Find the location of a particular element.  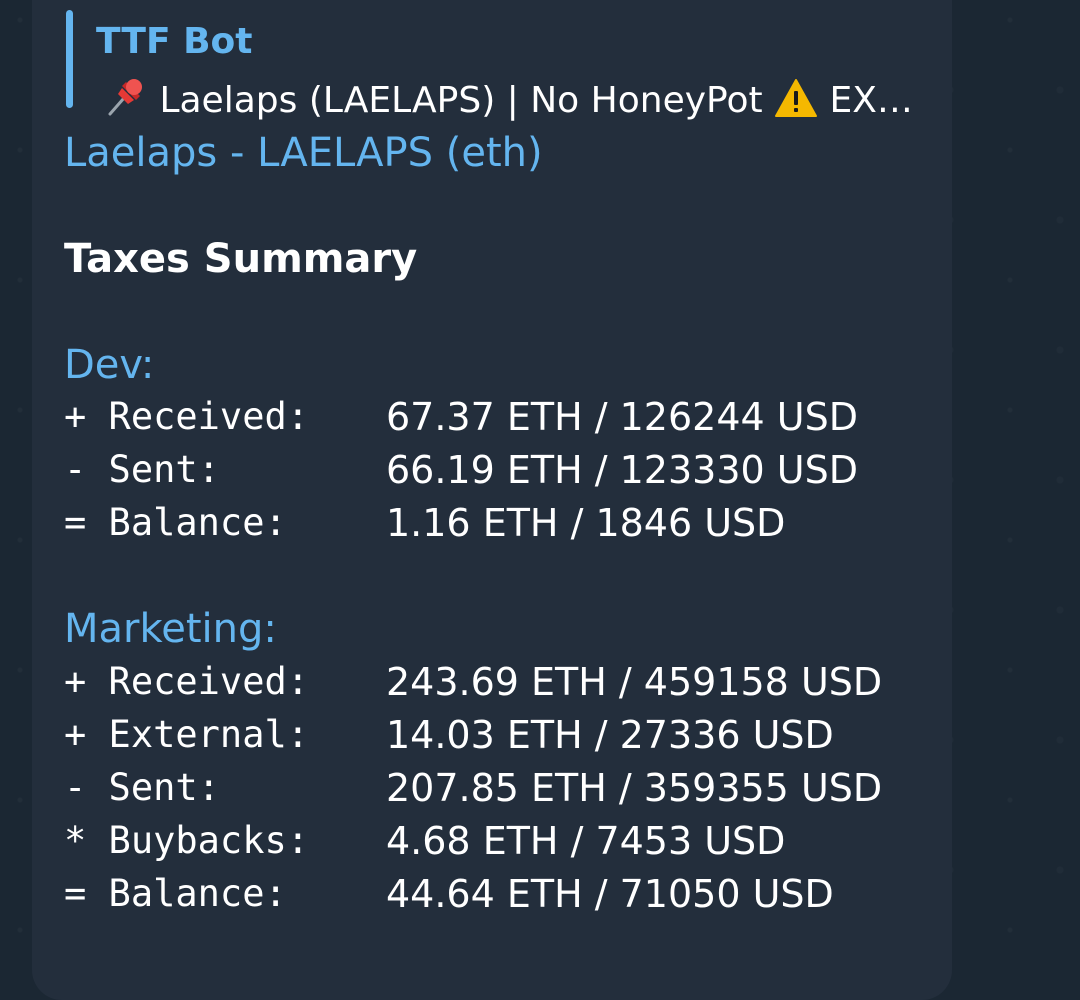

row-label: * Buybacks: is located at coordinates (187, 840).